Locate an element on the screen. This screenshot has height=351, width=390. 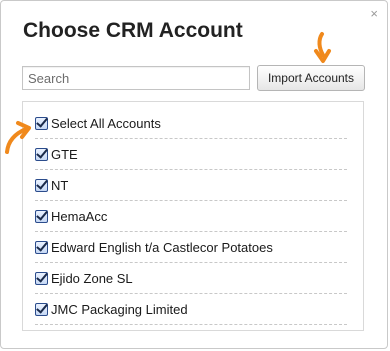
account-label: Ejido Zone SL is located at coordinates (92, 278).